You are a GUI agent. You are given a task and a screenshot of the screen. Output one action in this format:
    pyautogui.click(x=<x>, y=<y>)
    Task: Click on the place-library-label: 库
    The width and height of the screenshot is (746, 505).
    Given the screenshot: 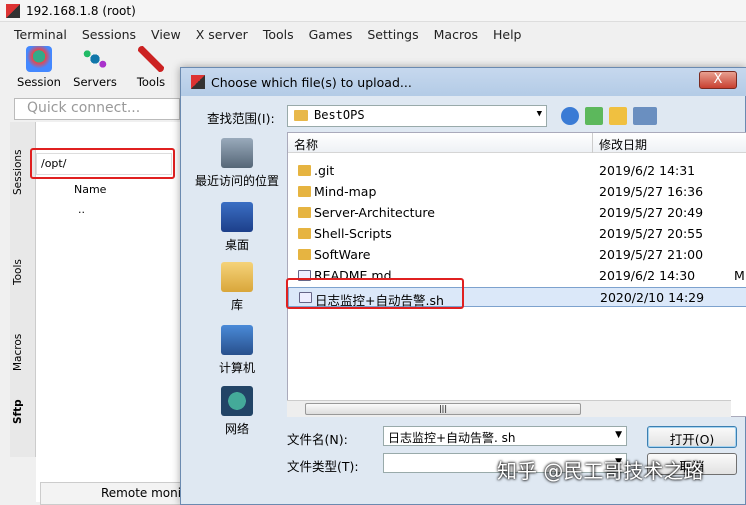 What is the action you would take?
    pyautogui.click(x=236, y=305)
    